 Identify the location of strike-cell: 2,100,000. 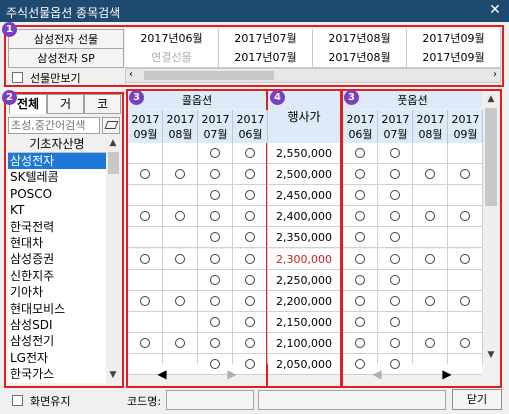
(304, 343).